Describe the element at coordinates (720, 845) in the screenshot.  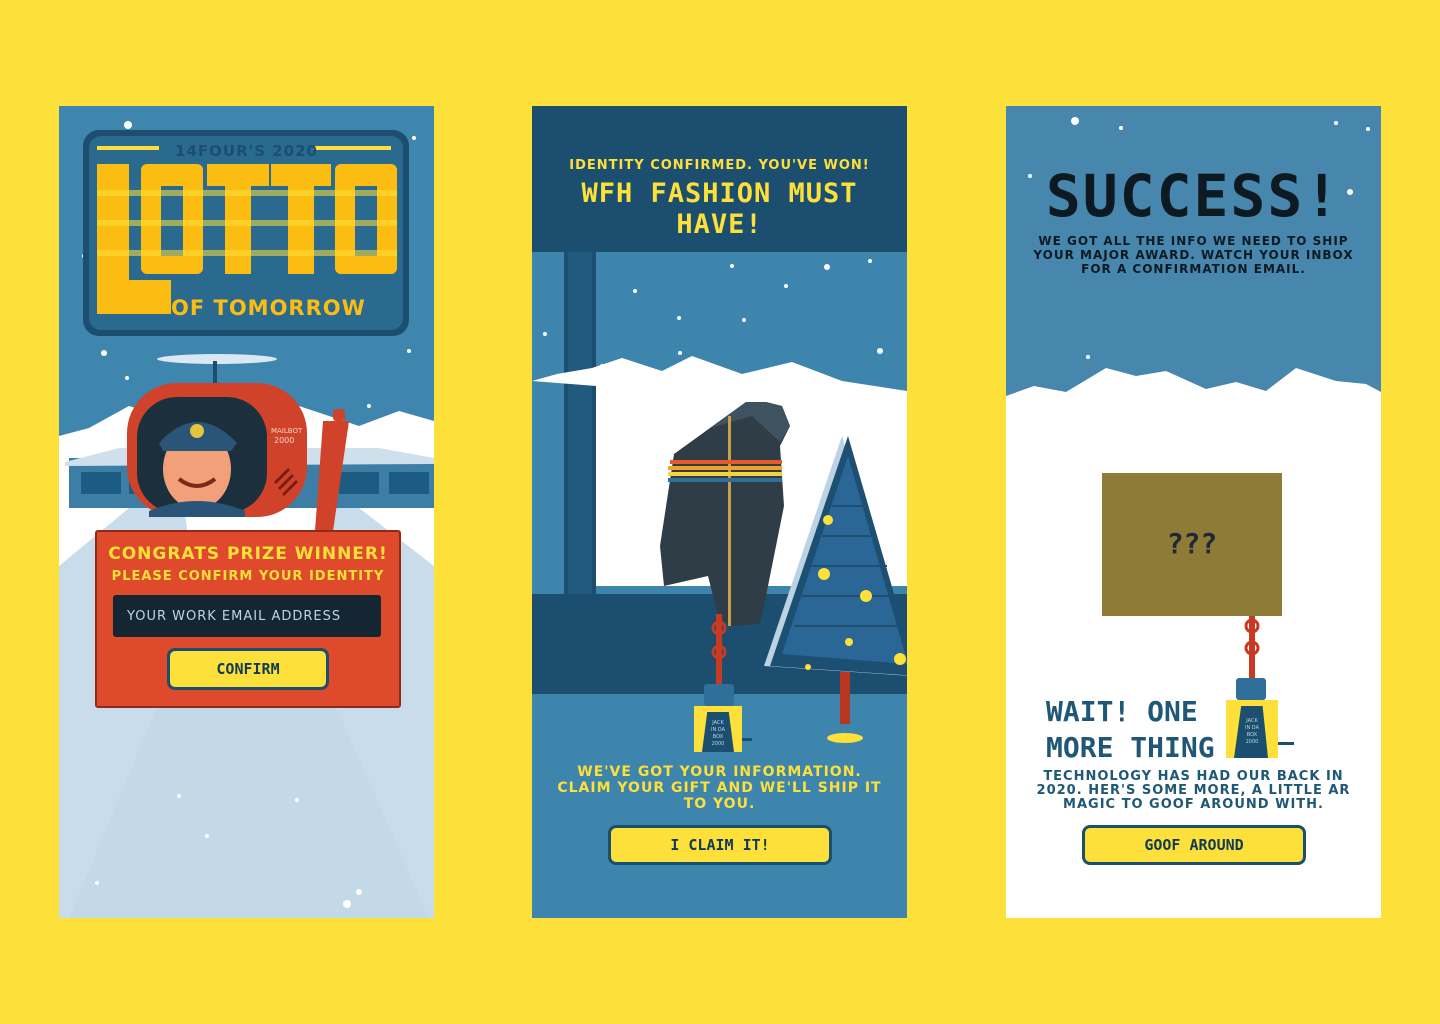
I see `claim-button: I CLAIM IT!` at that location.